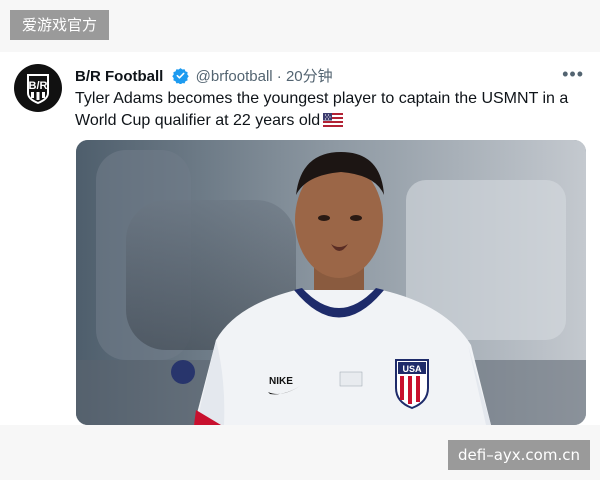 Image resolution: width=600 pixels, height=480 pixels. I want to click on more-options-icon: •••, so click(573, 74).